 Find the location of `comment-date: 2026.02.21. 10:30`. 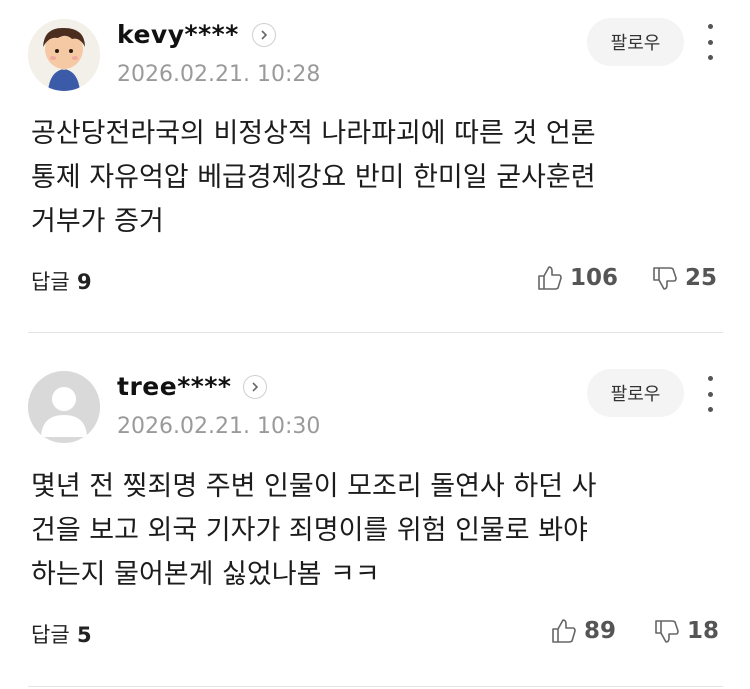

comment-date: 2026.02.21. 10:30 is located at coordinates (219, 426).